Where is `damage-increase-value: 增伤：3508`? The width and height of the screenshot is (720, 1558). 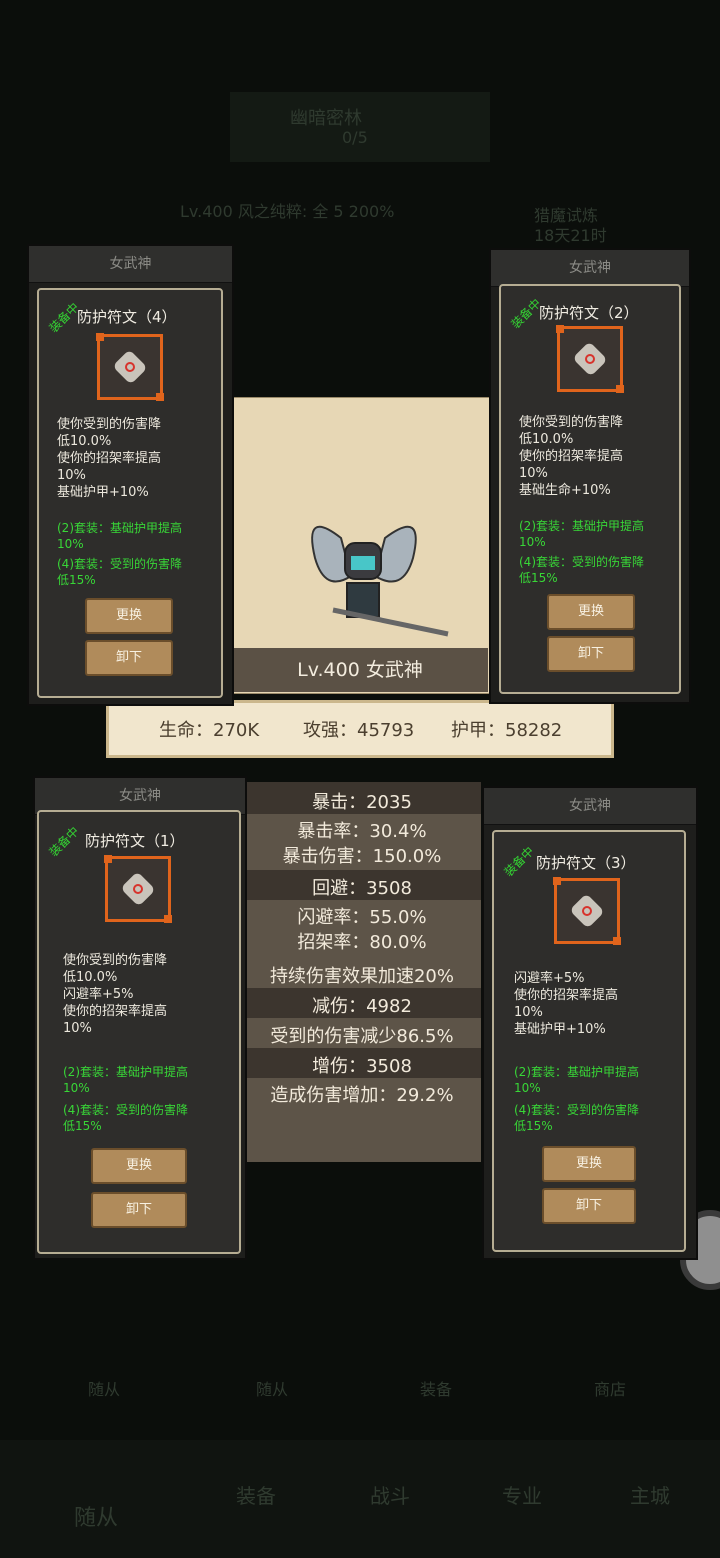 damage-increase-value: 增伤：3508 is located at coordinates (362, 1066).